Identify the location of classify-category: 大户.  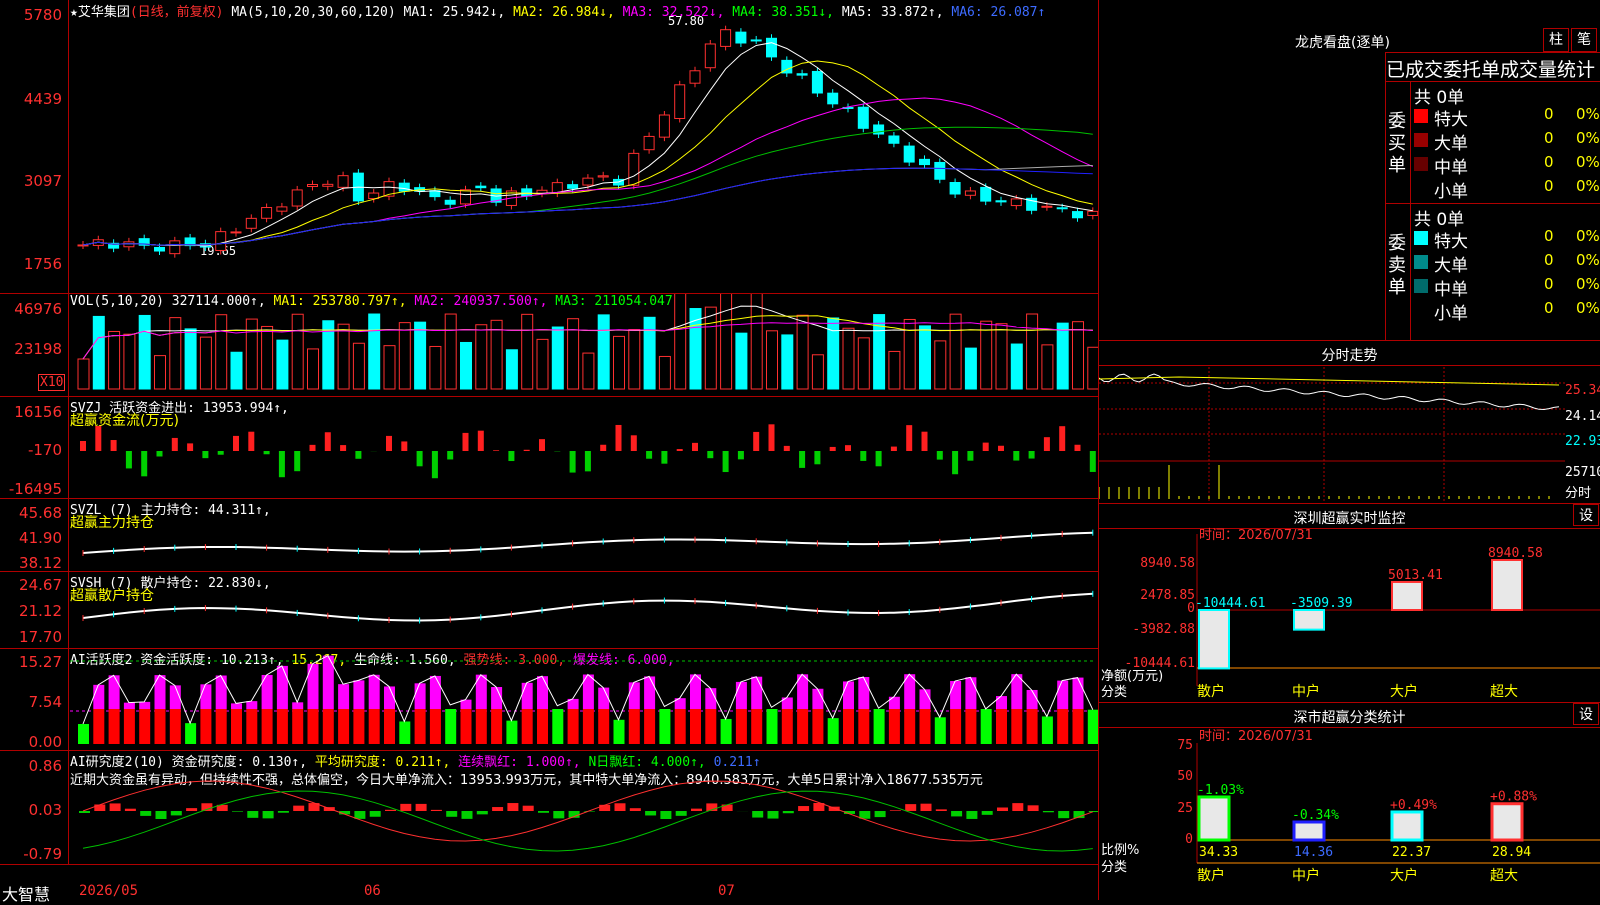
(1404, 875).